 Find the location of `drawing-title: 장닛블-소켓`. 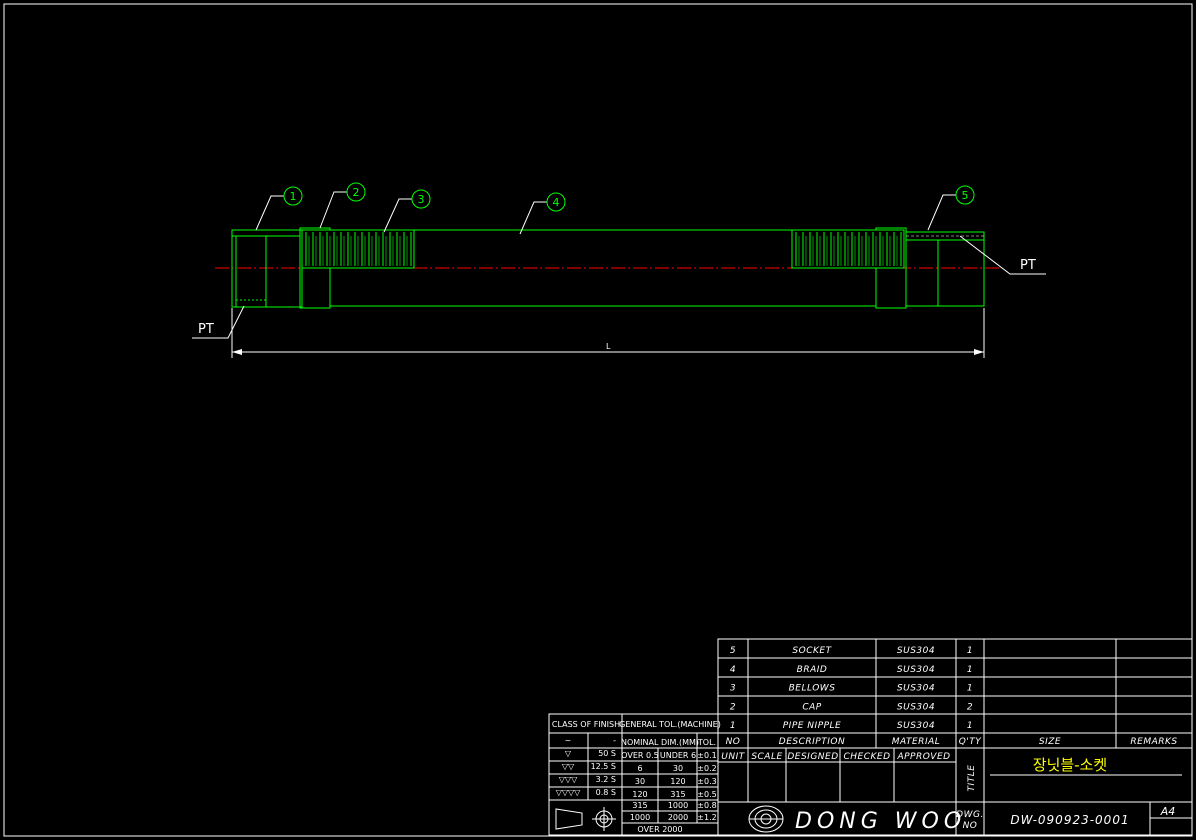

drawing-title: 장닛블-소켓 is located at coordinates (1070, 765).